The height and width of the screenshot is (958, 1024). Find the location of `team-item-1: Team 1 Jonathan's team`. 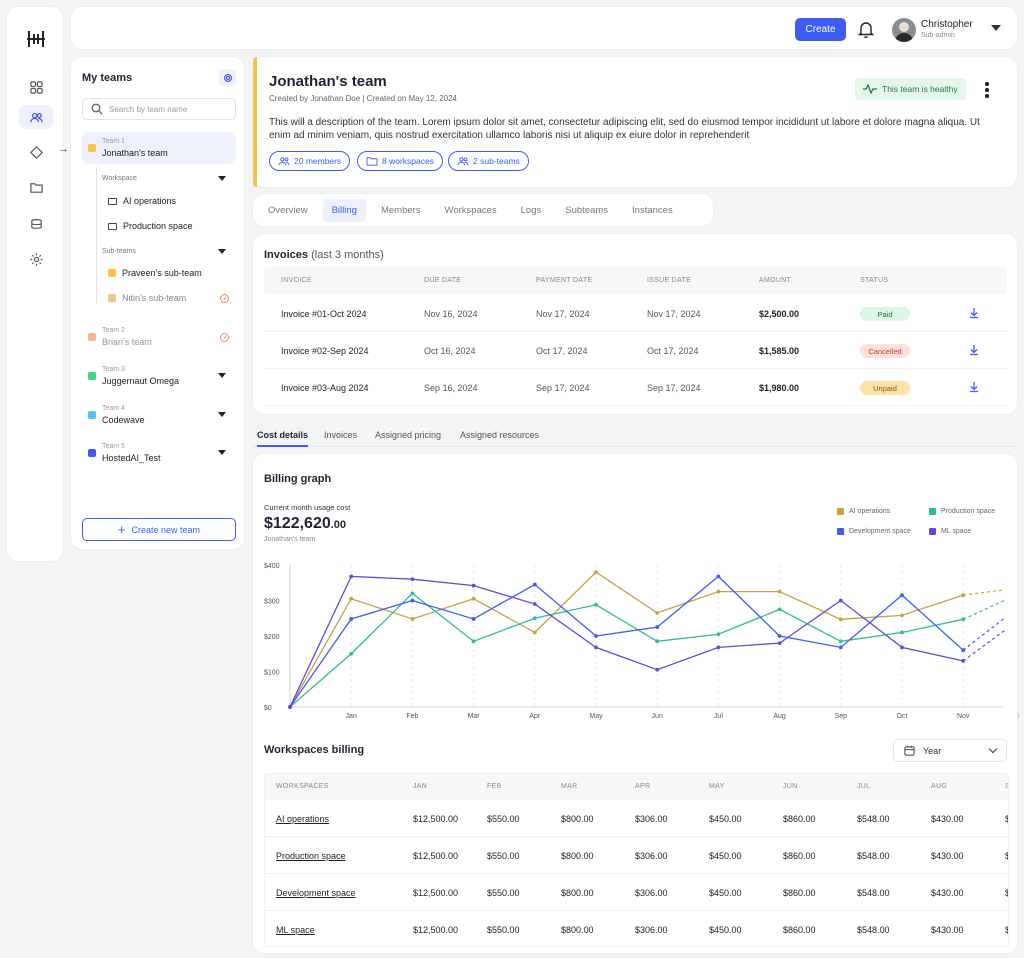

team-item-1: Team 1 Jonathan's team is located at coordinates (159, 148).